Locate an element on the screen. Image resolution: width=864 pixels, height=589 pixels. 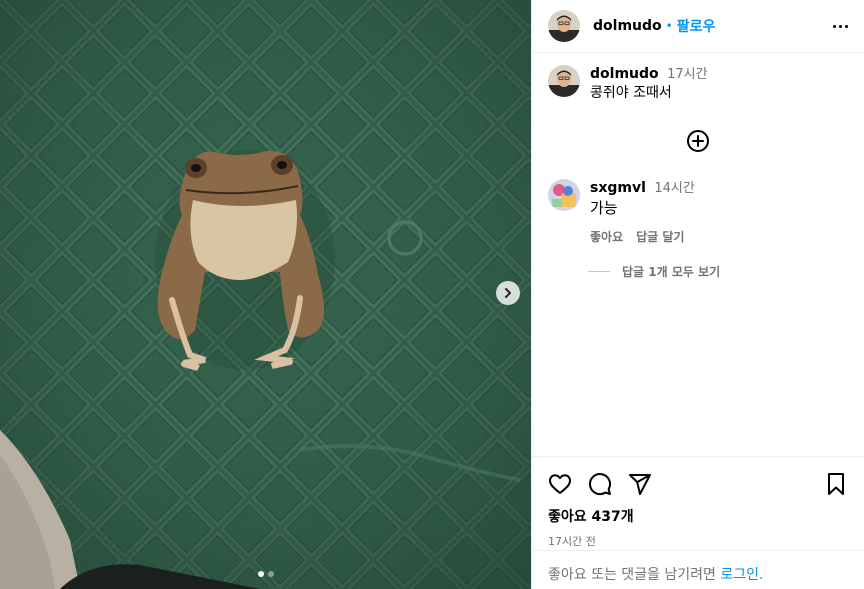
comment-like-button: 좋아요 is located at coordinates (606, 236).